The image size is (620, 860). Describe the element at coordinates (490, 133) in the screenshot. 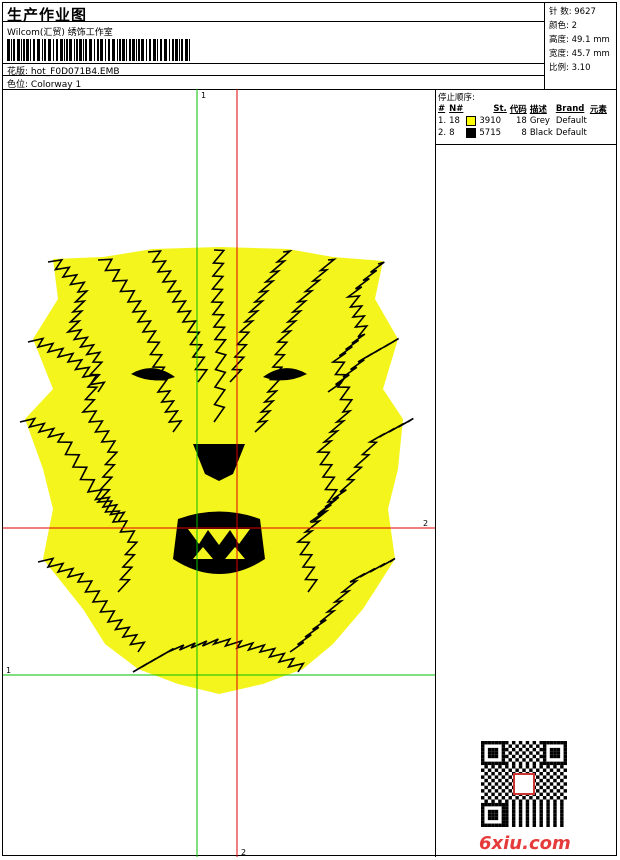

I see `row-code: 5715` at that location.